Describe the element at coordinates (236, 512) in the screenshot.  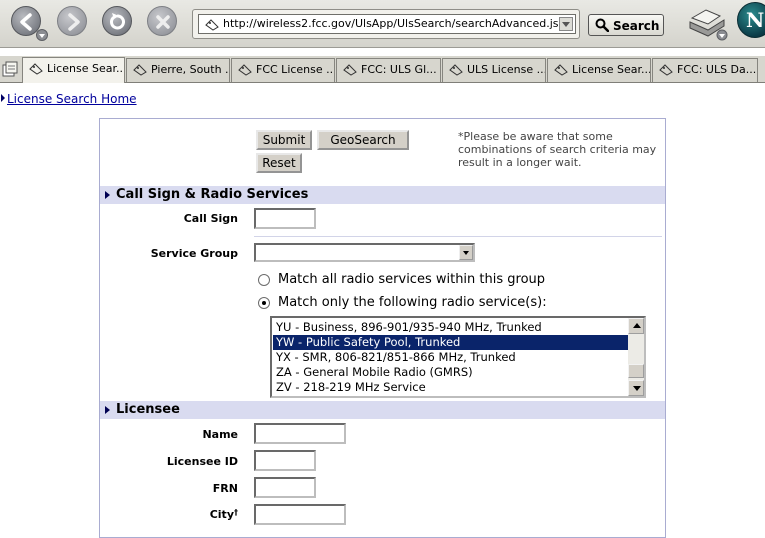
I see `city-footnote-mark: †` at that location.